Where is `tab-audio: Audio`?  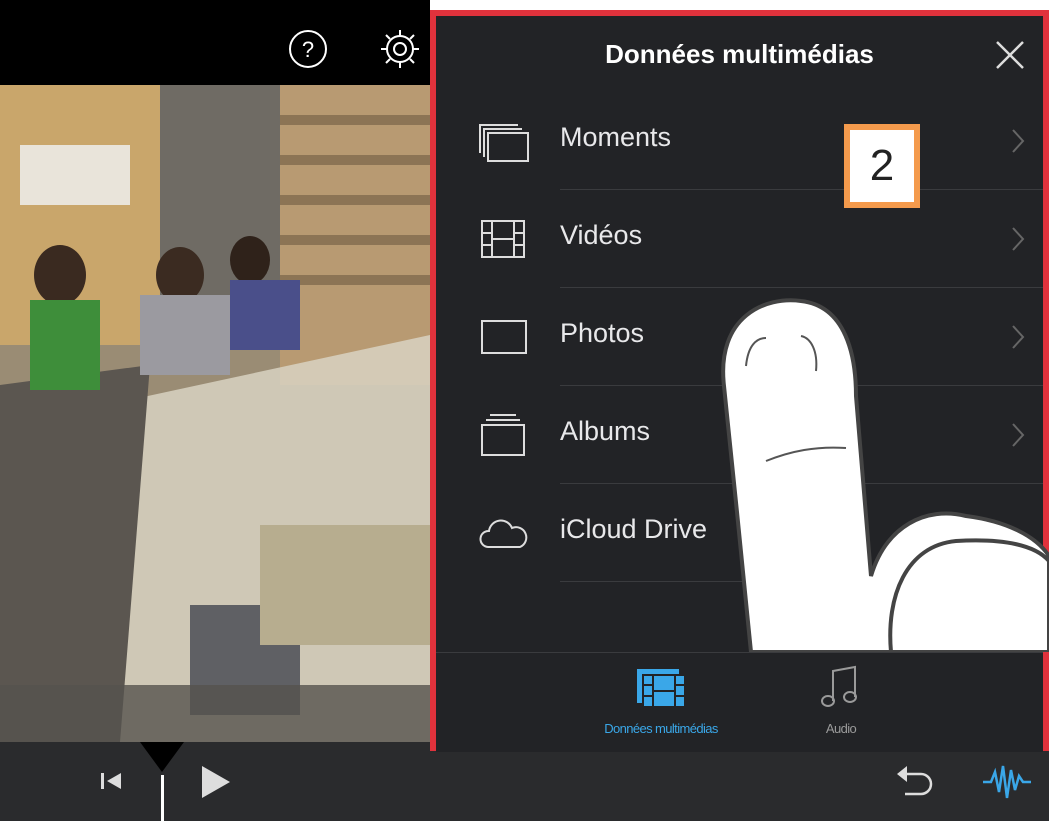 tab-audio: Audio is located at coordinates (841, 702).